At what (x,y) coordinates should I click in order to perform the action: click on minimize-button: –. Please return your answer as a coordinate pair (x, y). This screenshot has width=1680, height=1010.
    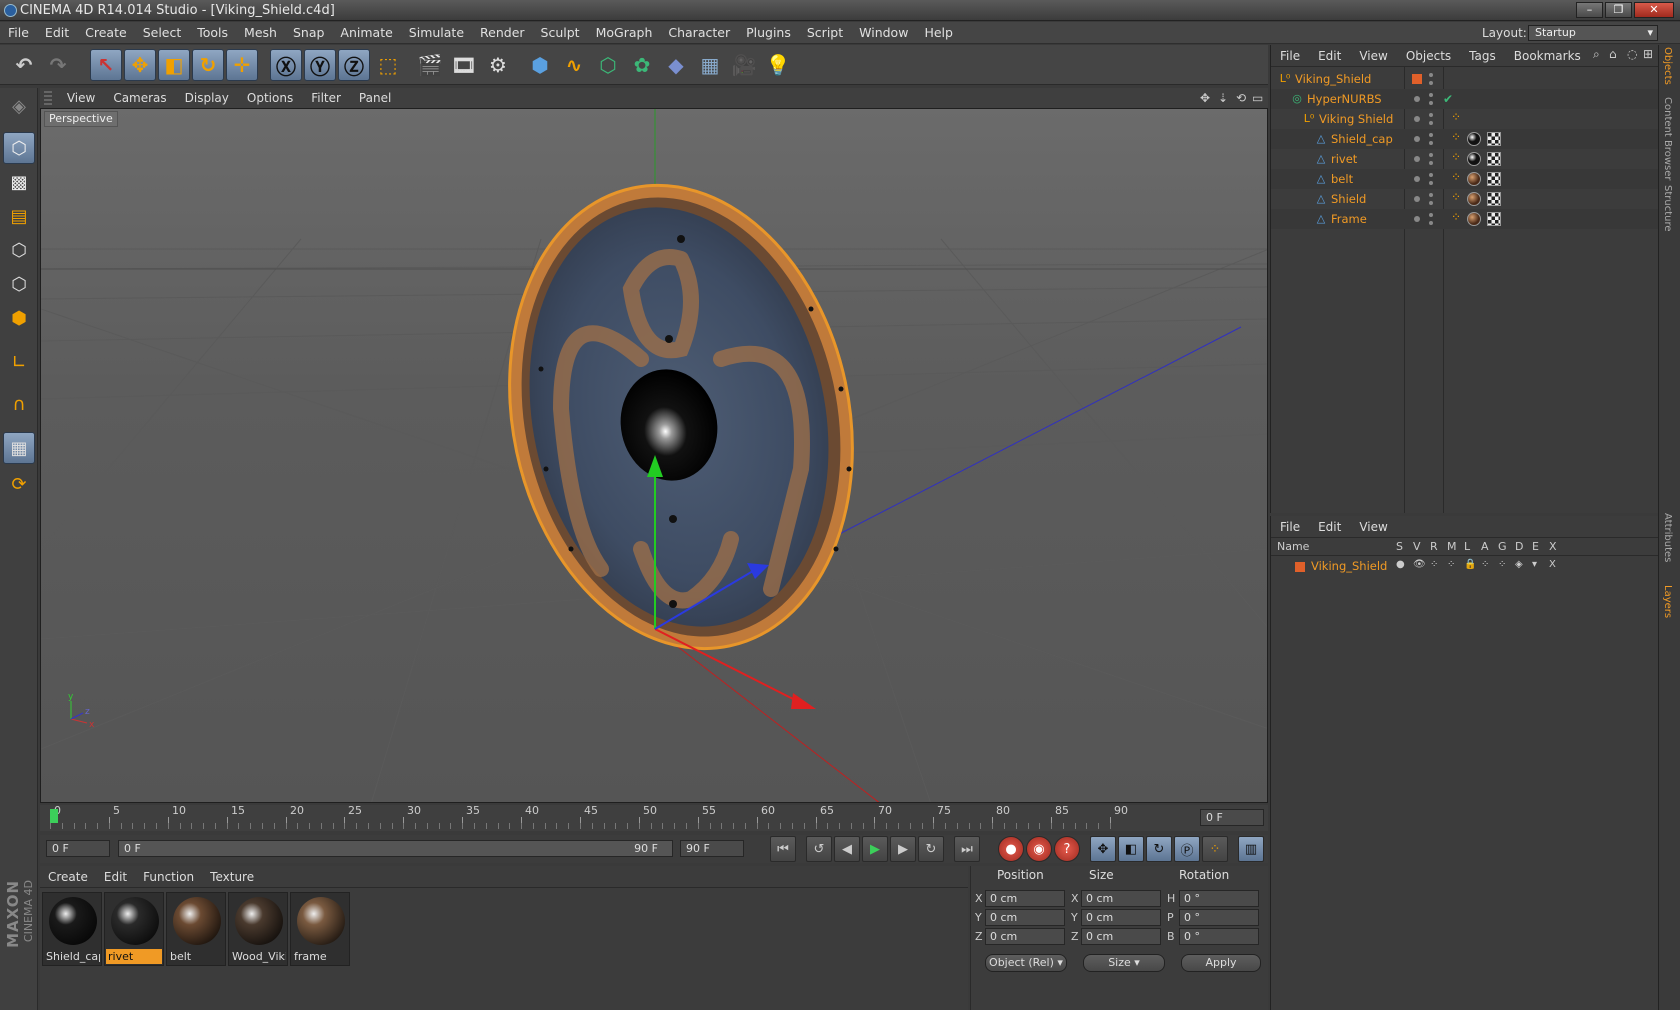
    Looking at the image, I should click on (1589, 10).